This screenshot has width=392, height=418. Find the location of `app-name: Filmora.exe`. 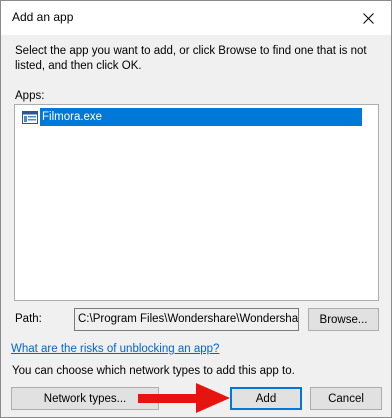

app-name: Filmora.exe is located at coordinates (201, 117).